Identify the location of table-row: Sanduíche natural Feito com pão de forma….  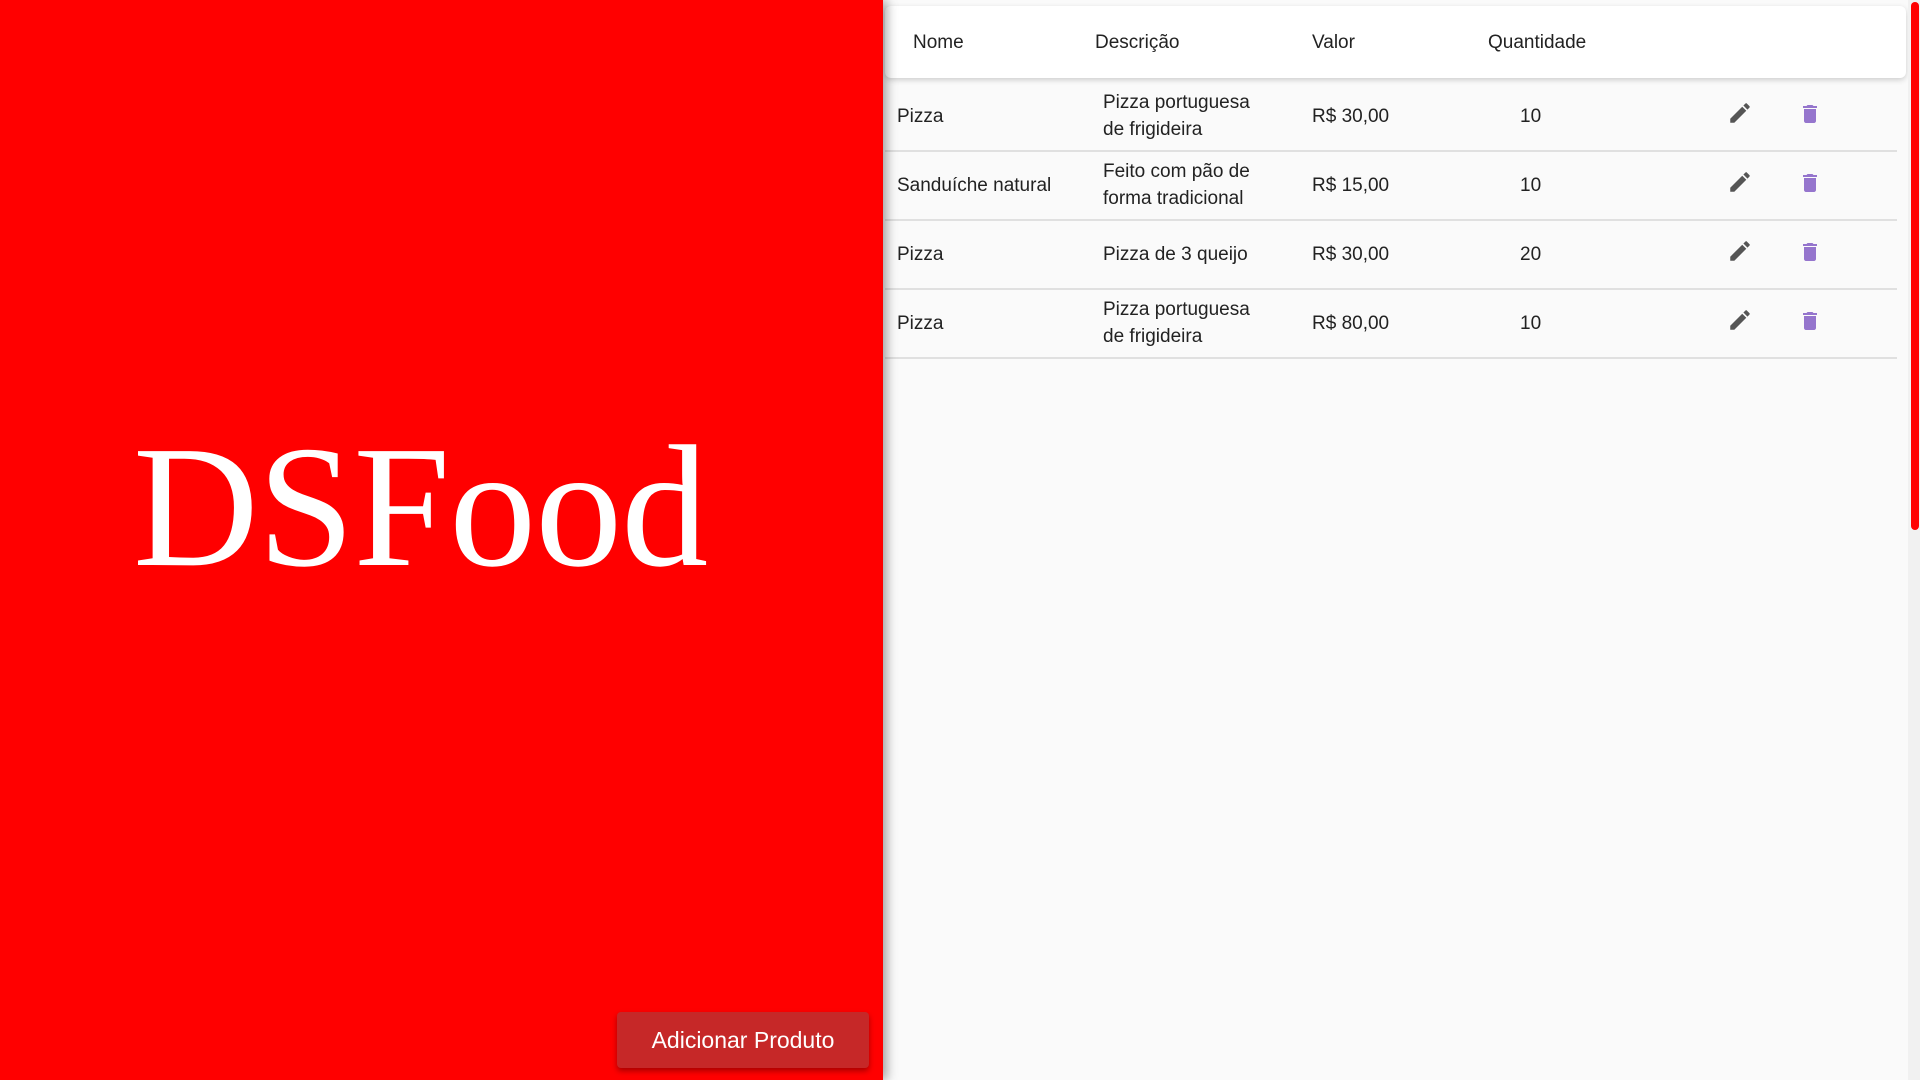
(1391, 186).